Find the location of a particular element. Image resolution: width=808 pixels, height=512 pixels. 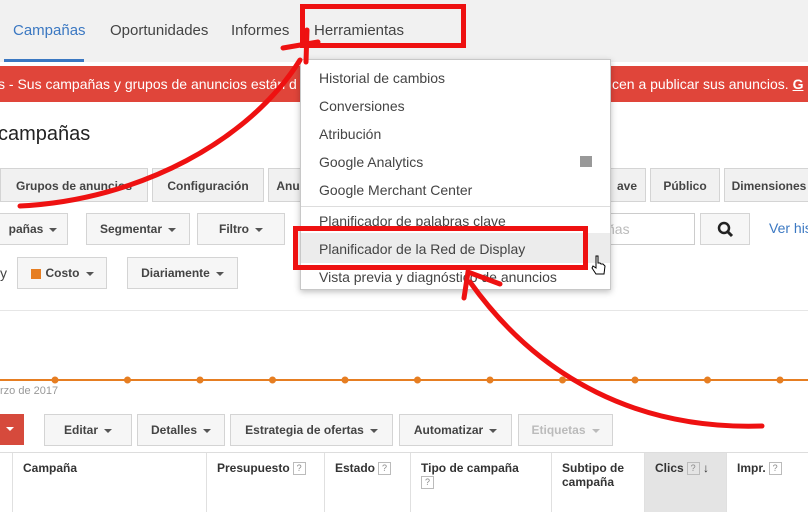

campaigns-dropdown: pañas is located at coordinates (34, 229).